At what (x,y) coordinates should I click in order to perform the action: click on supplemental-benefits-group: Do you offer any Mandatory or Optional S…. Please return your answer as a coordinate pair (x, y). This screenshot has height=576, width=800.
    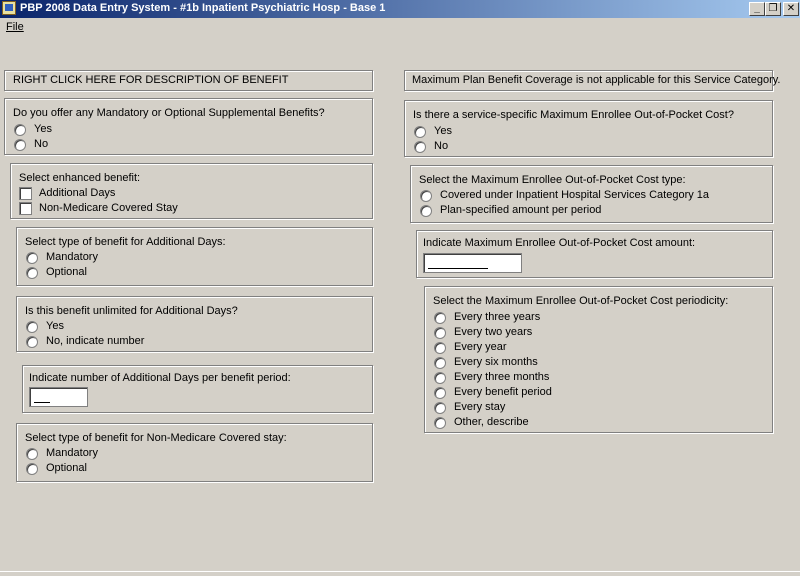
    Looking at the image, I should click on (188, 126).